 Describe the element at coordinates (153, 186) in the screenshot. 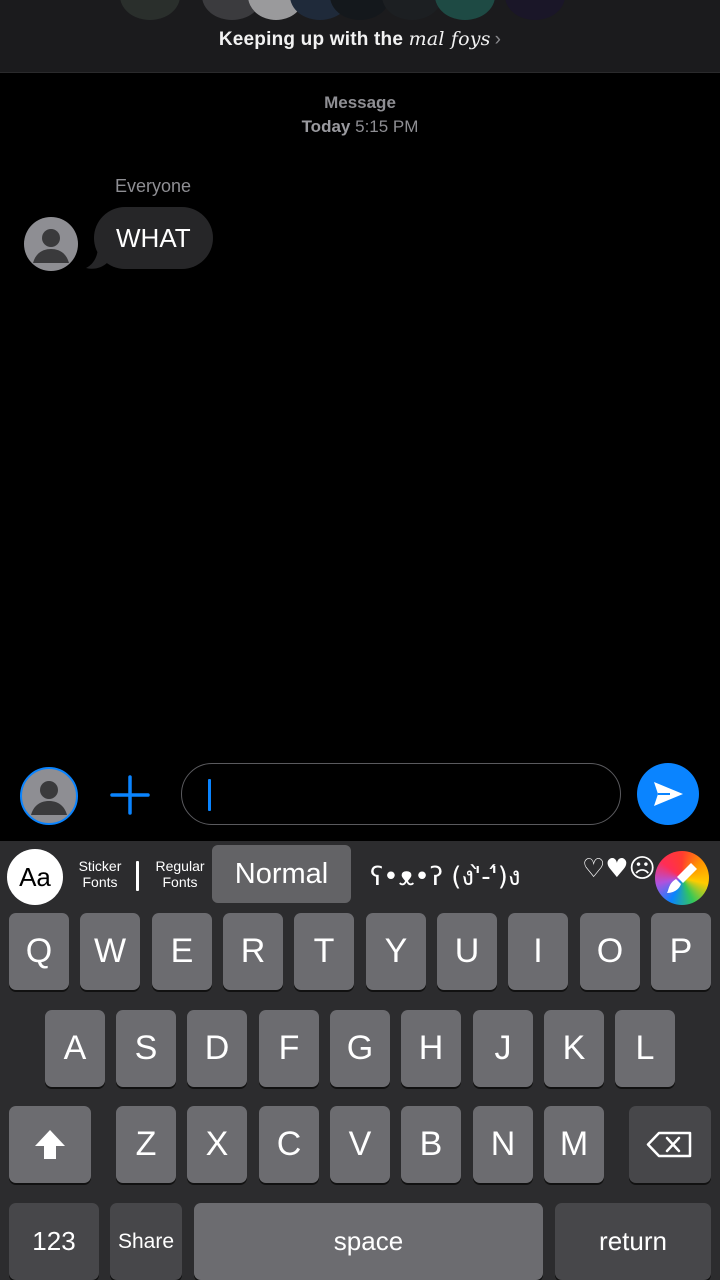

I see `sender-name: Everyone` at that location.